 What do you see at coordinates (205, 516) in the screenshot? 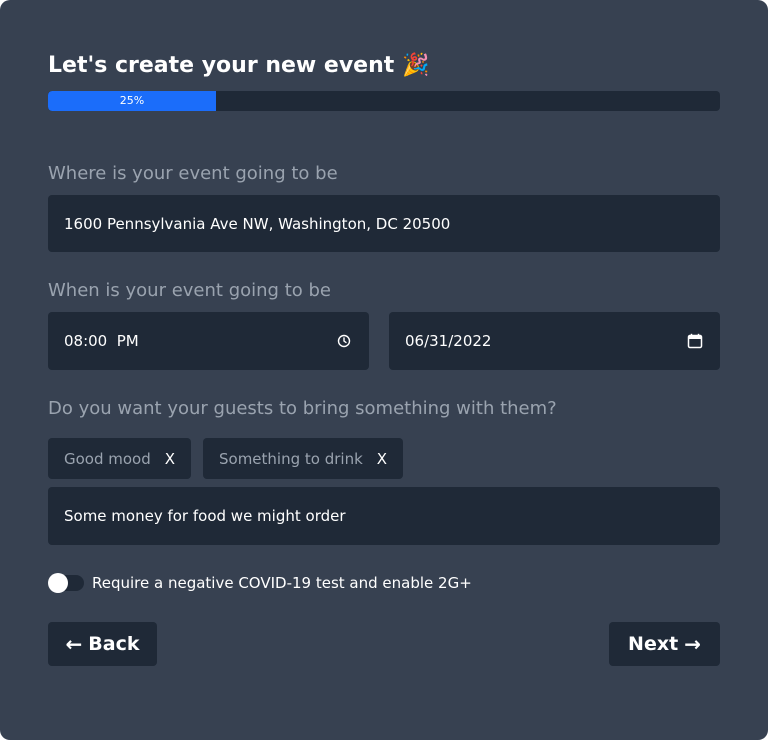
I see `bring-input-value: Some money for food we might order` at bounding box center [205, 516].